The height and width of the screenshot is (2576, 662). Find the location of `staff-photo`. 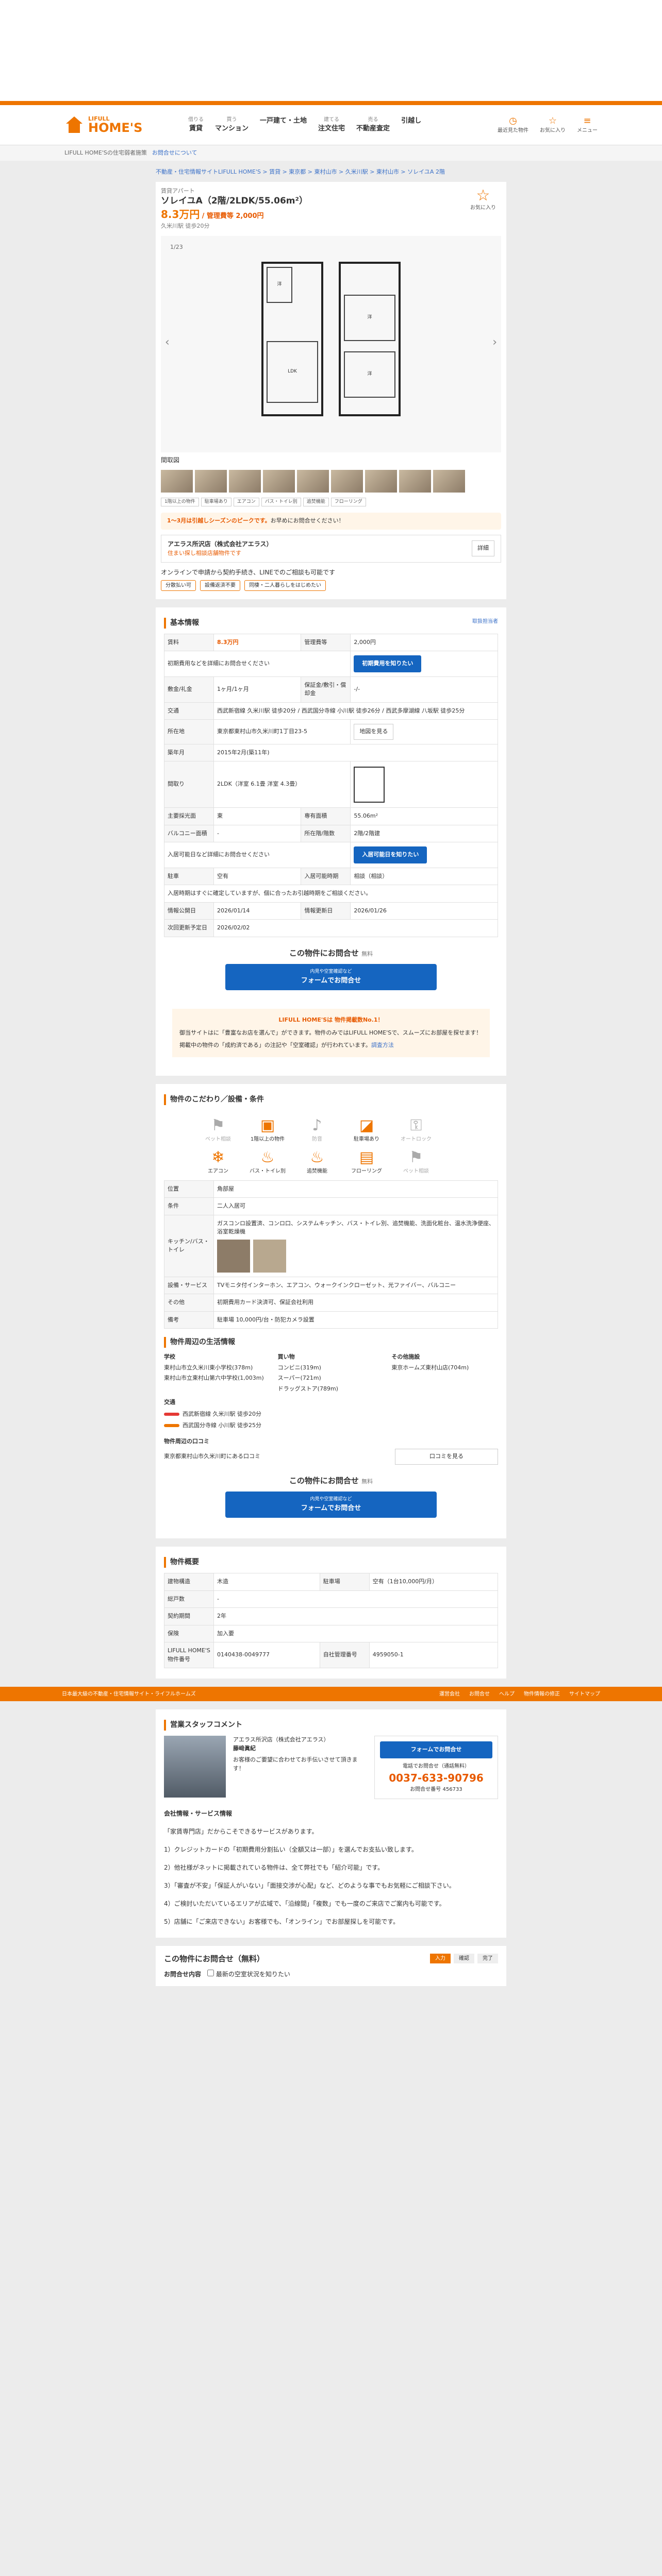

staff-photo is located at coordinates (195, 1767).